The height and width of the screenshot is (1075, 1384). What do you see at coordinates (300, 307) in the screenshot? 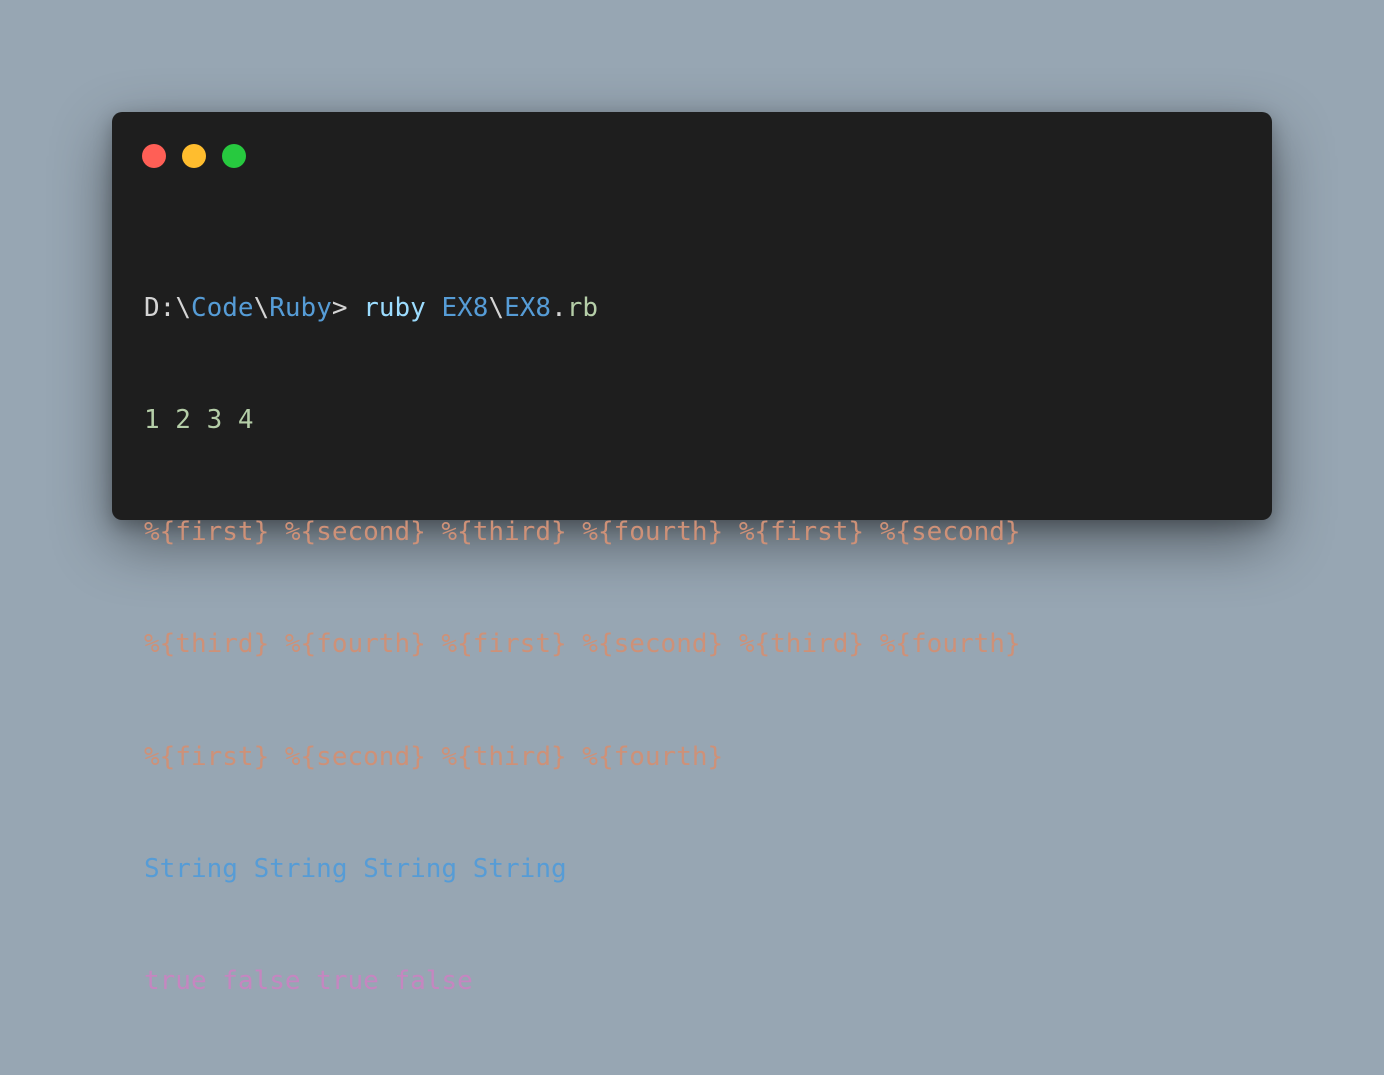
I see `prompt-dir: Ruby` at bounding box center [300, 307].